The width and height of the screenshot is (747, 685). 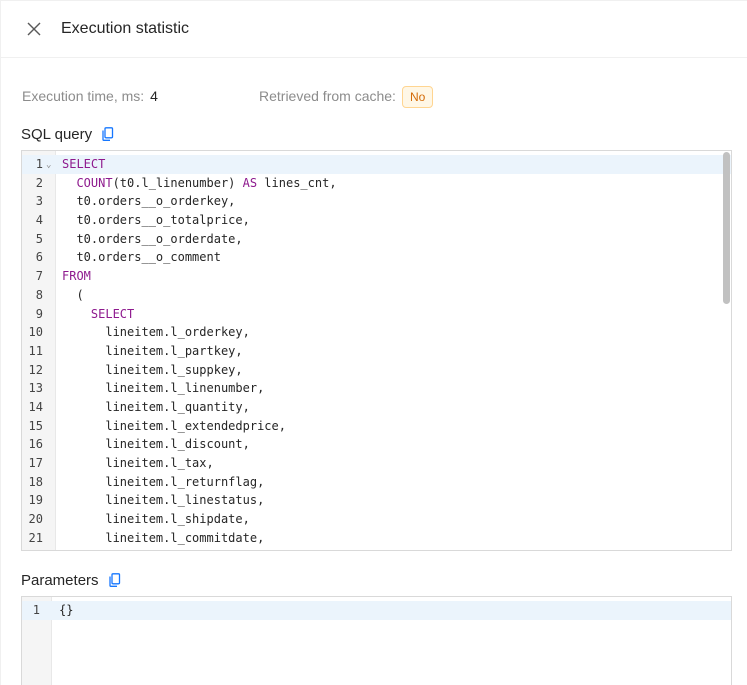 I want to click on code-text: lineitem.l_shipdate,, so click(x=156, y=519).